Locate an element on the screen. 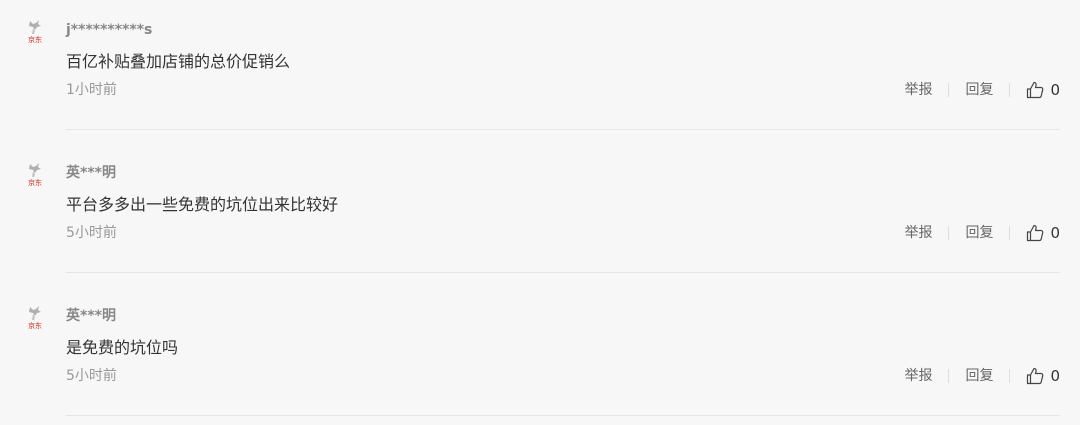 This screenshot has height=425, width=1080. username: j**********s is located at coordinates (109, 30).